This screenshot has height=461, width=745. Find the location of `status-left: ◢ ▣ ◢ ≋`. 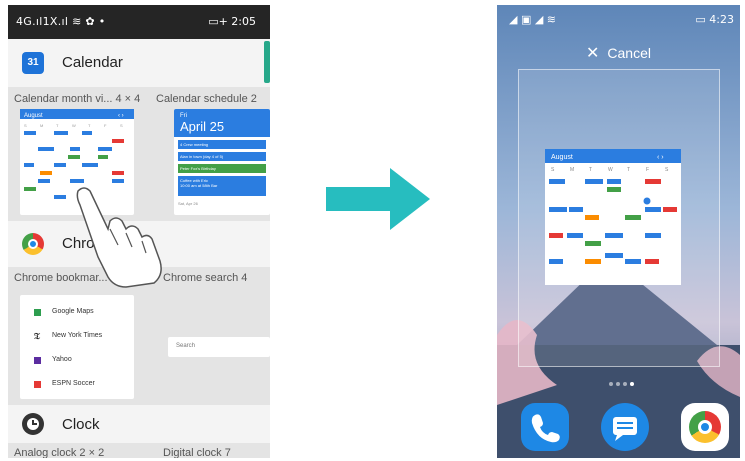

status-left: ◢ ▣ ◢ ≋ is located at coordinates (533, 19).